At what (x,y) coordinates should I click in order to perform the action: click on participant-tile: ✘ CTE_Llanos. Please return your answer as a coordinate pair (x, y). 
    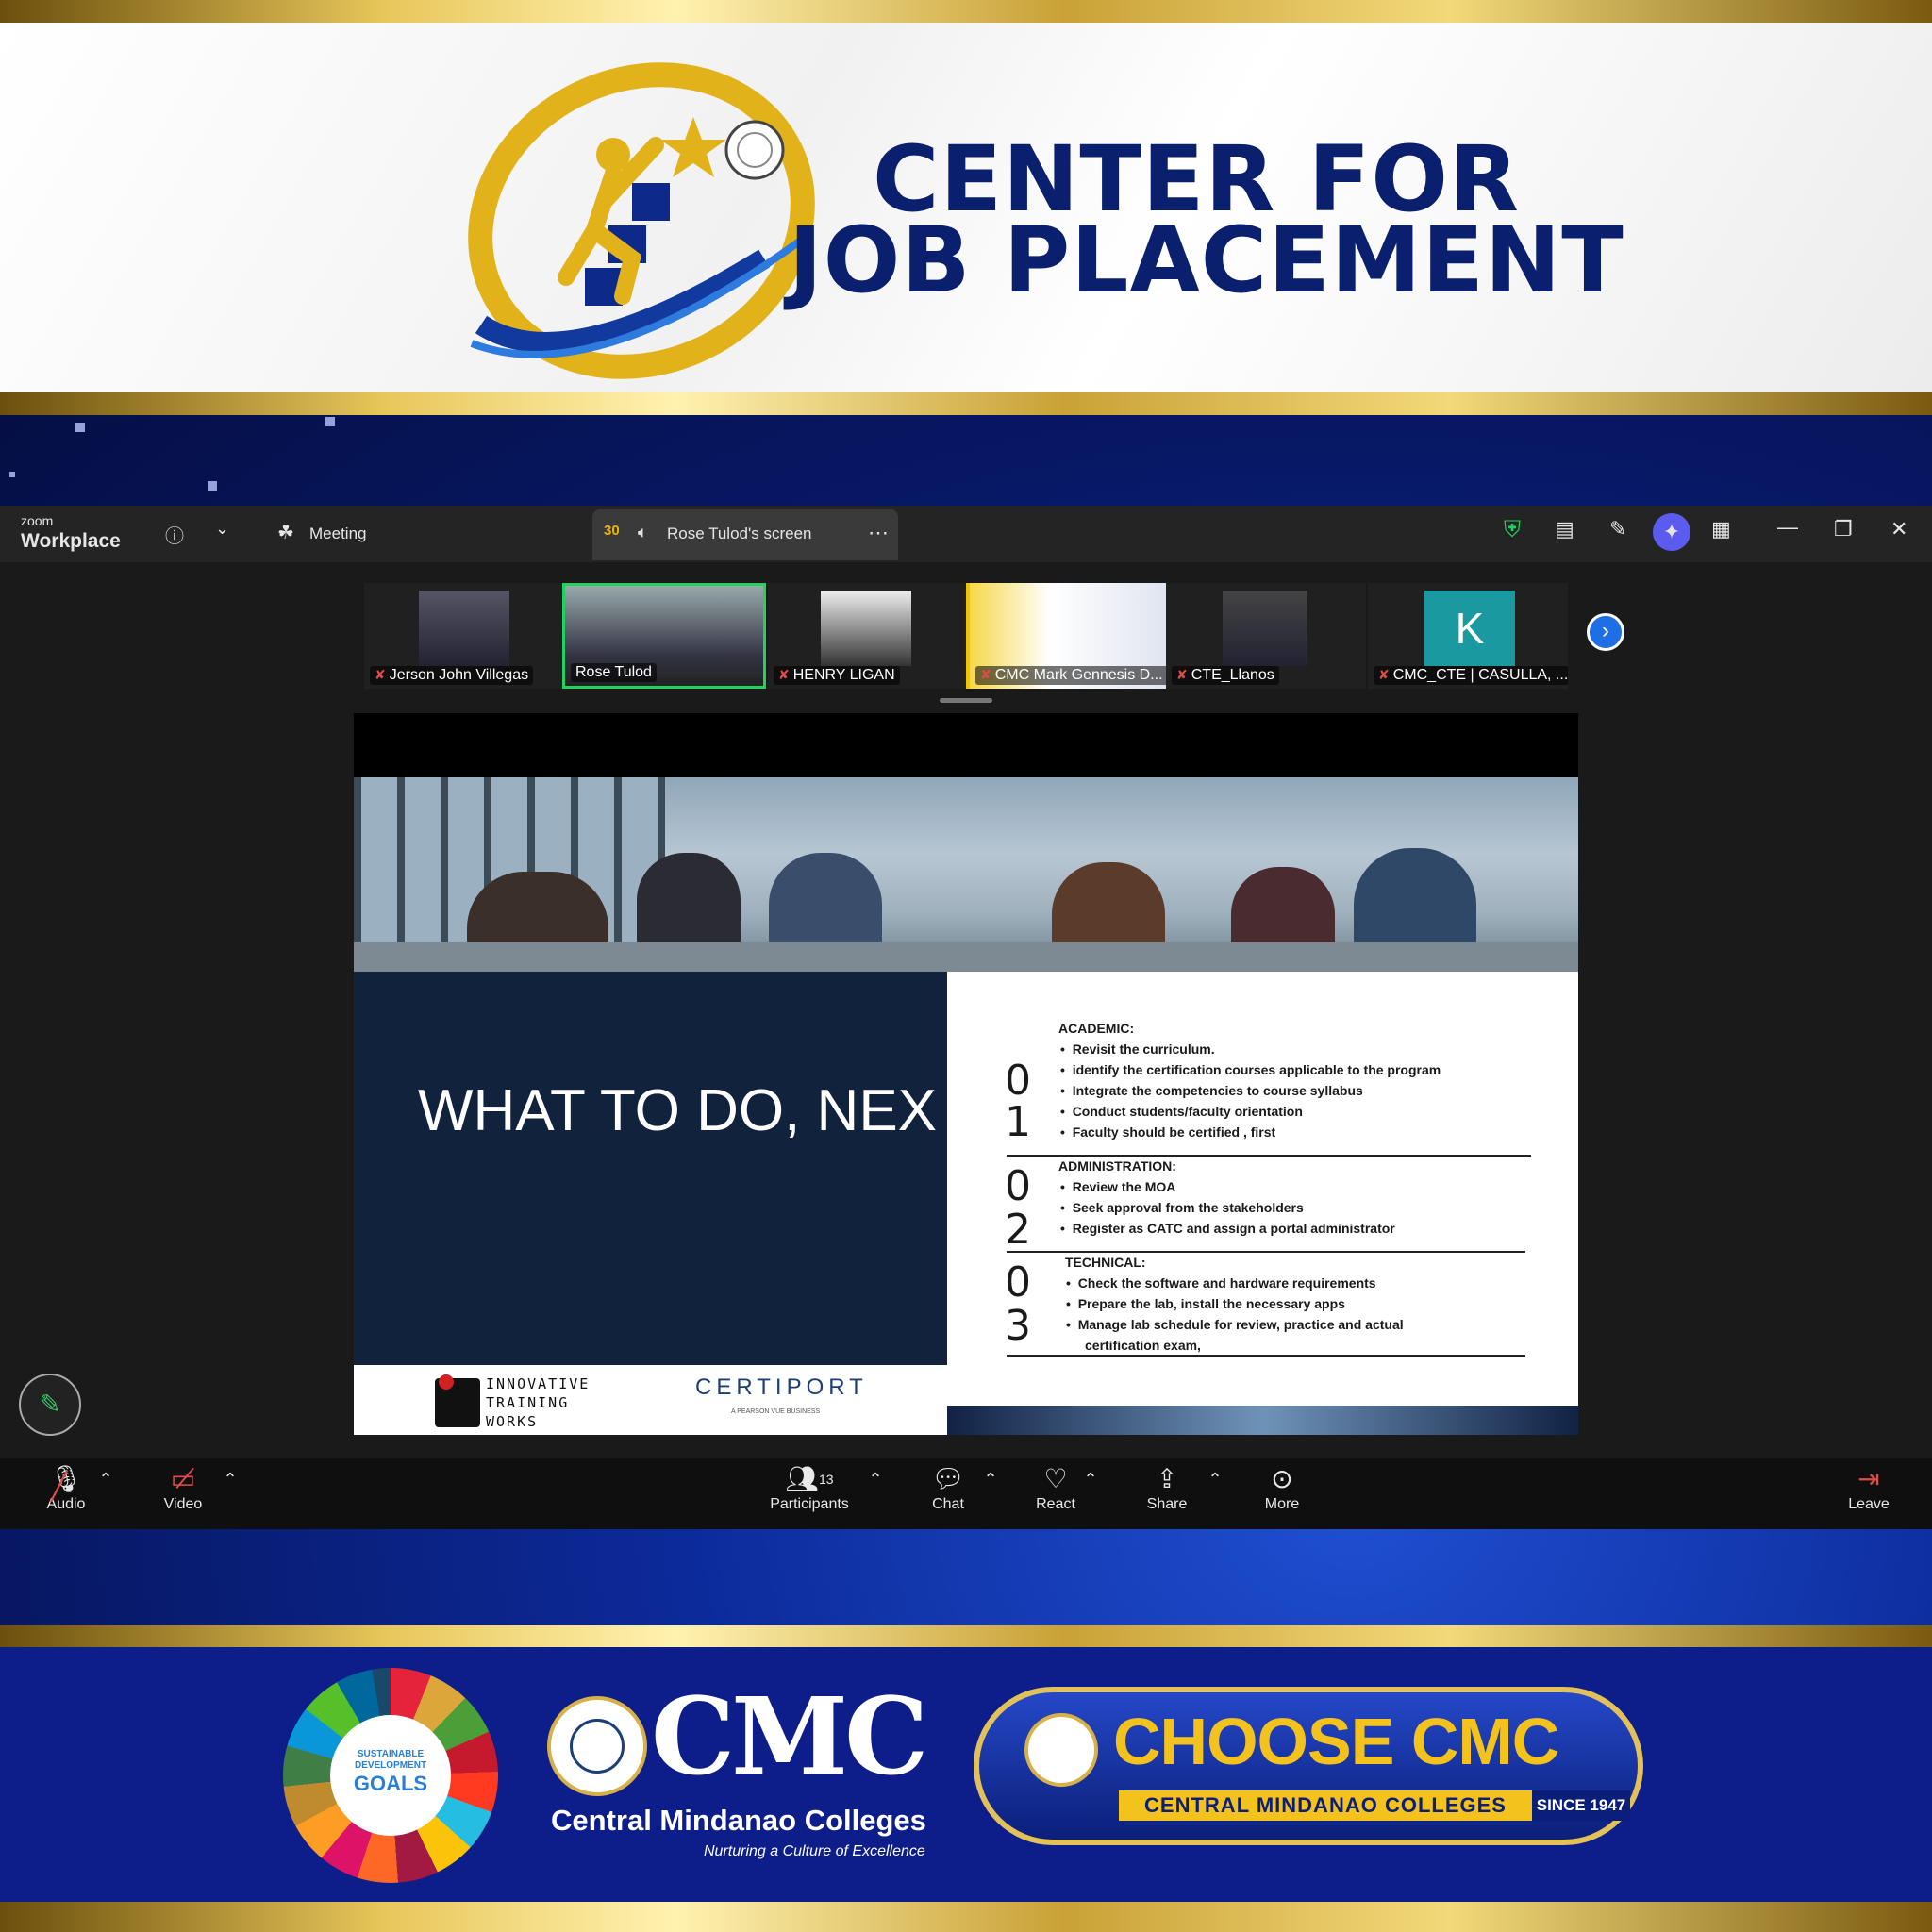
    Looking at the image, I should click on (1266, 636).